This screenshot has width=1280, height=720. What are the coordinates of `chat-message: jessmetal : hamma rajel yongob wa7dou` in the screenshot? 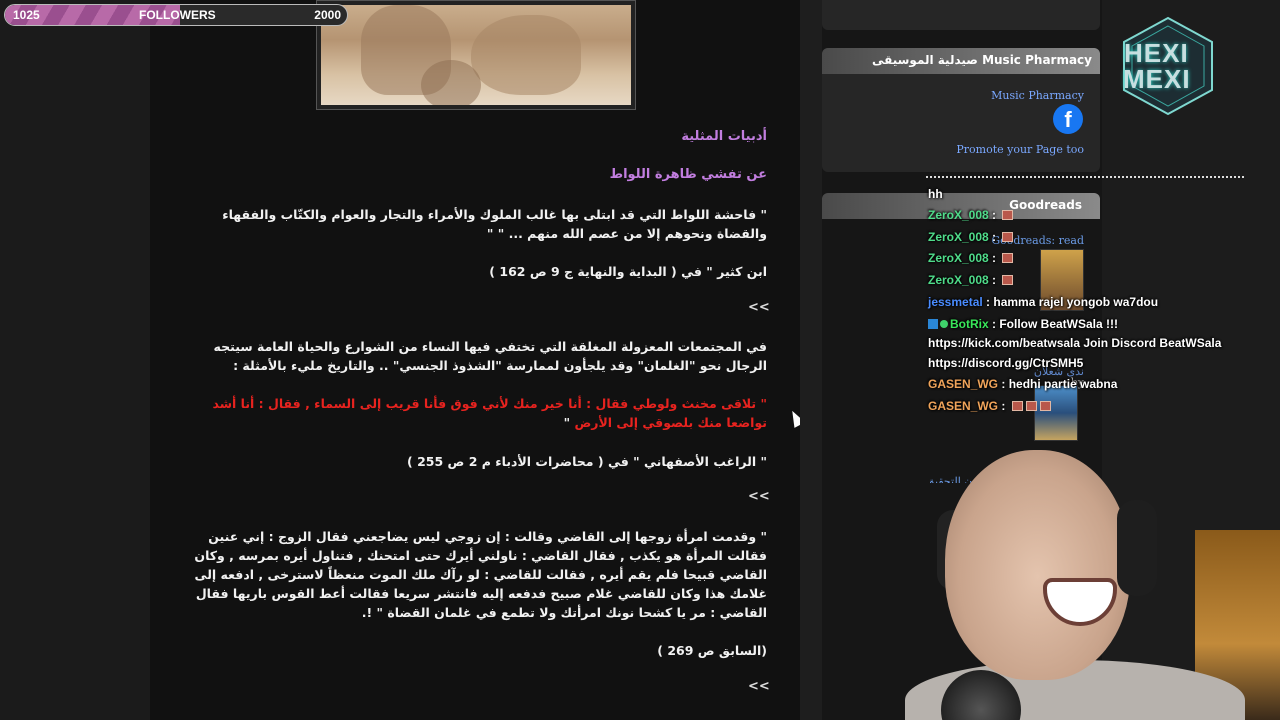 It's located at (1043, 302).